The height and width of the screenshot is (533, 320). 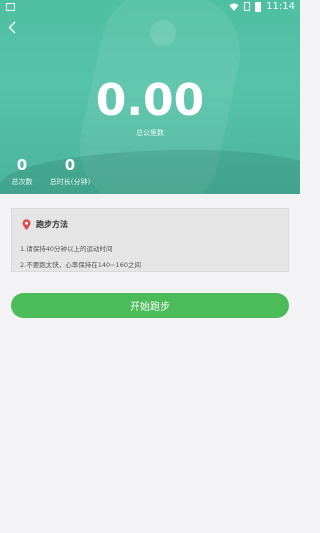 What do you see at coordinates (247, 6) in the screenshot?
I see `sim-icon` at bounding box center [247, 6].